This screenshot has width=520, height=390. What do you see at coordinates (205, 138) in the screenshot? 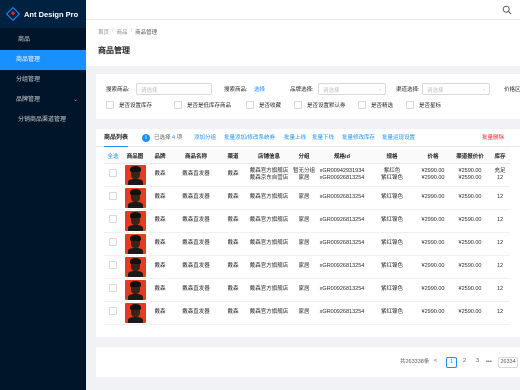
I see `add-group-button: 添加分组` at bounding box center [205, 138].